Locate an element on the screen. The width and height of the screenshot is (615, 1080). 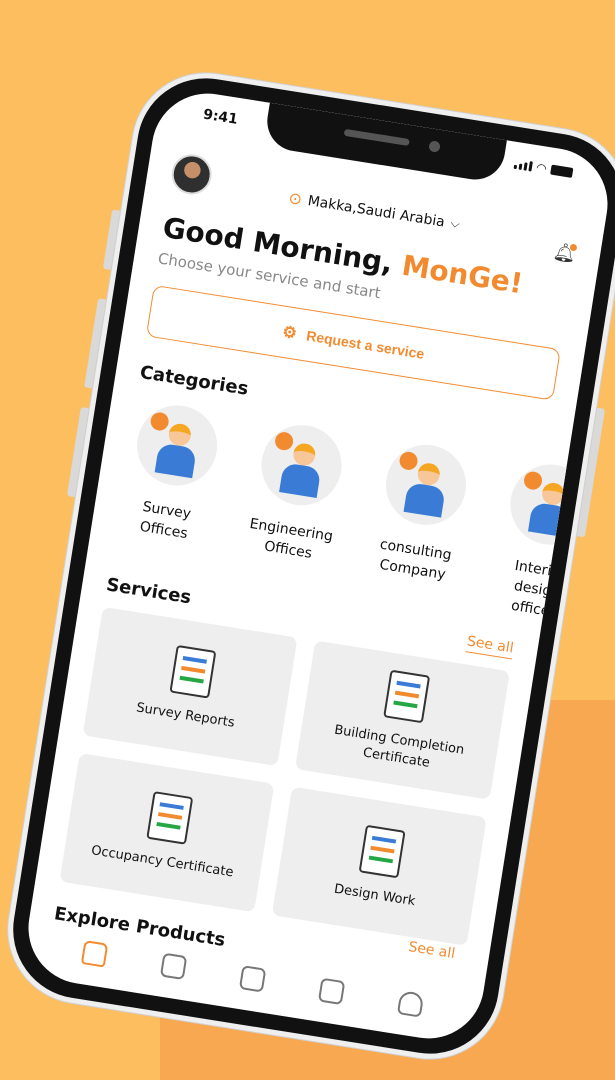
service-building-completion: Building Completion Certificate is located at coordinates (402, 720).